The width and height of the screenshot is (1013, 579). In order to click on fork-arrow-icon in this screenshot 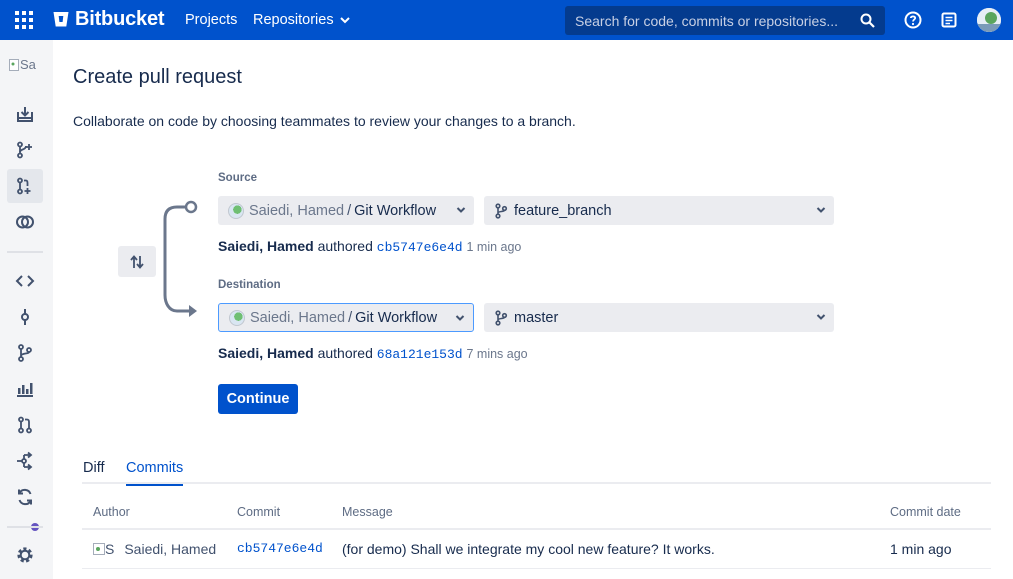, I will do `click(25, 461)`.